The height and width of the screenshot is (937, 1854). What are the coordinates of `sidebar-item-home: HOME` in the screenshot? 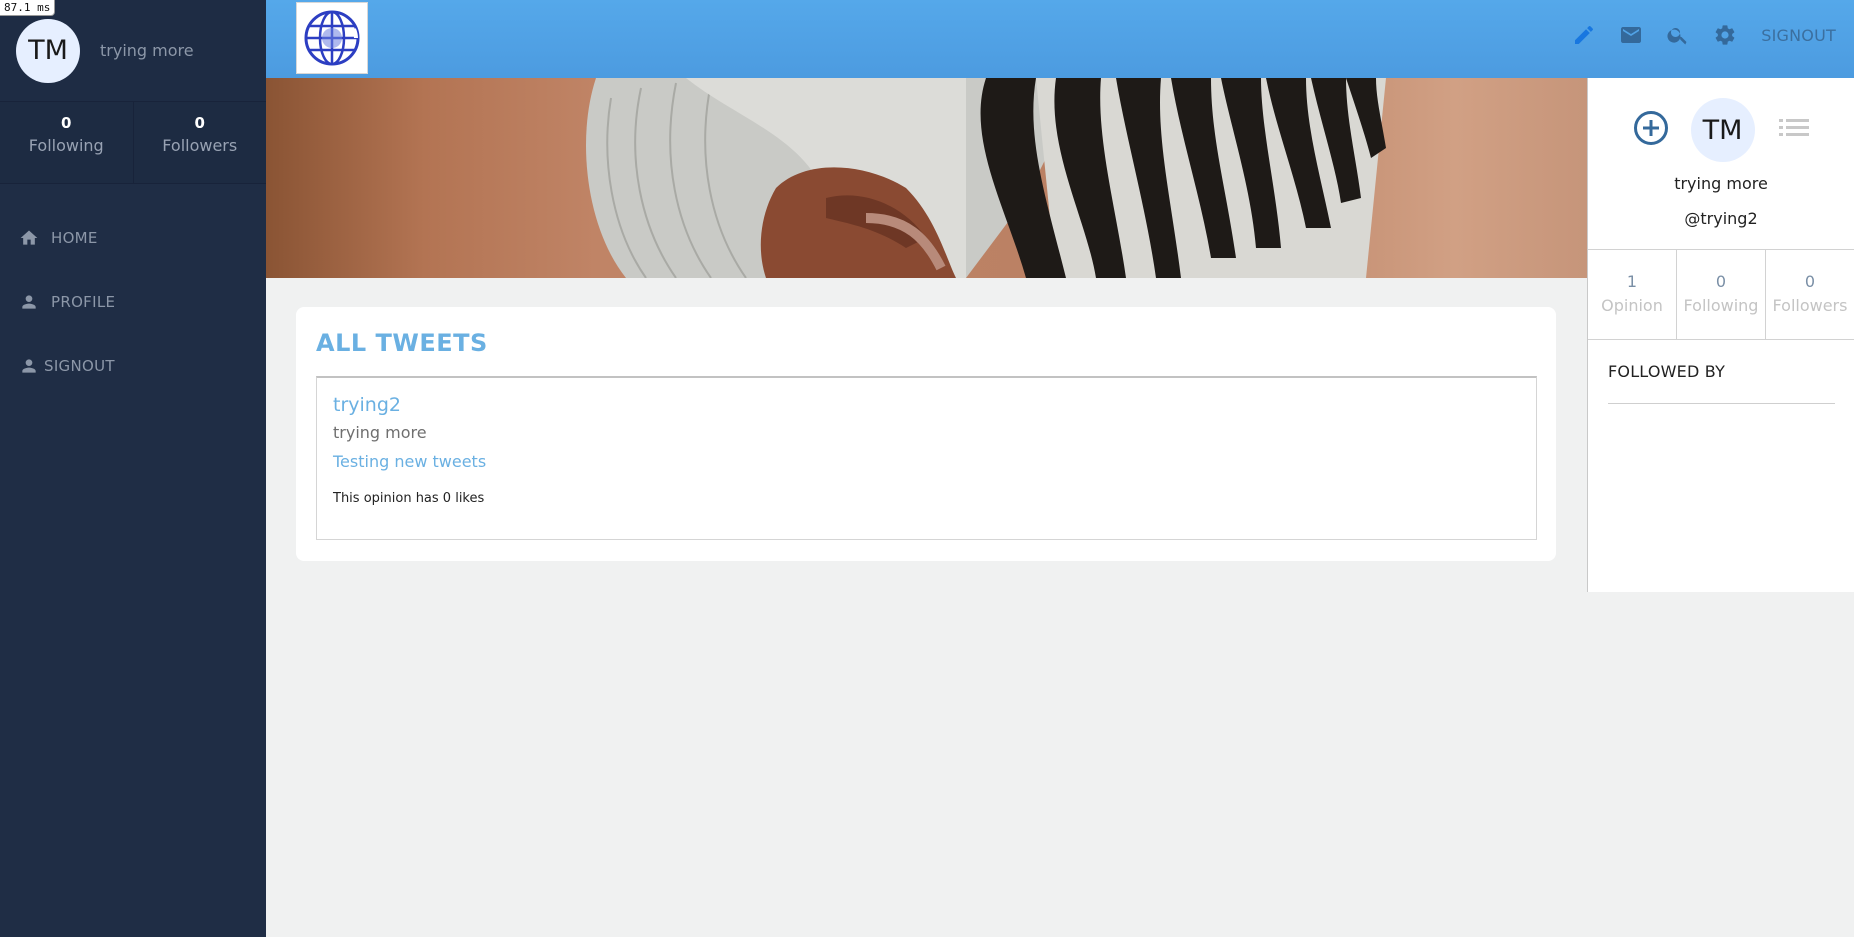 It's located at (133, 238).